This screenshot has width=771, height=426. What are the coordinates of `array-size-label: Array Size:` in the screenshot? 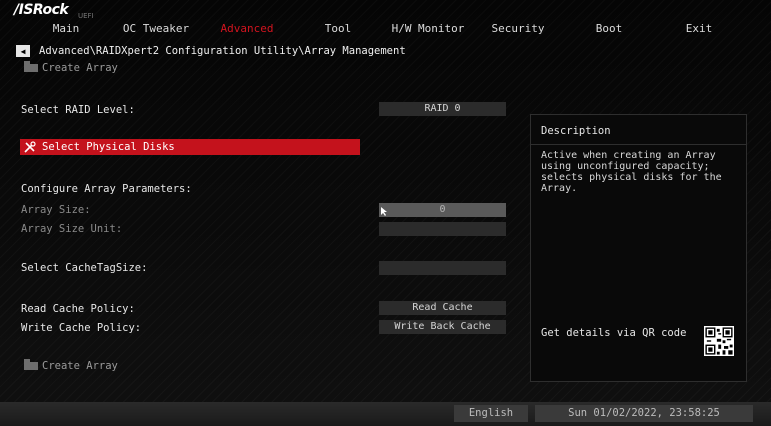 It's located at (56, 210).